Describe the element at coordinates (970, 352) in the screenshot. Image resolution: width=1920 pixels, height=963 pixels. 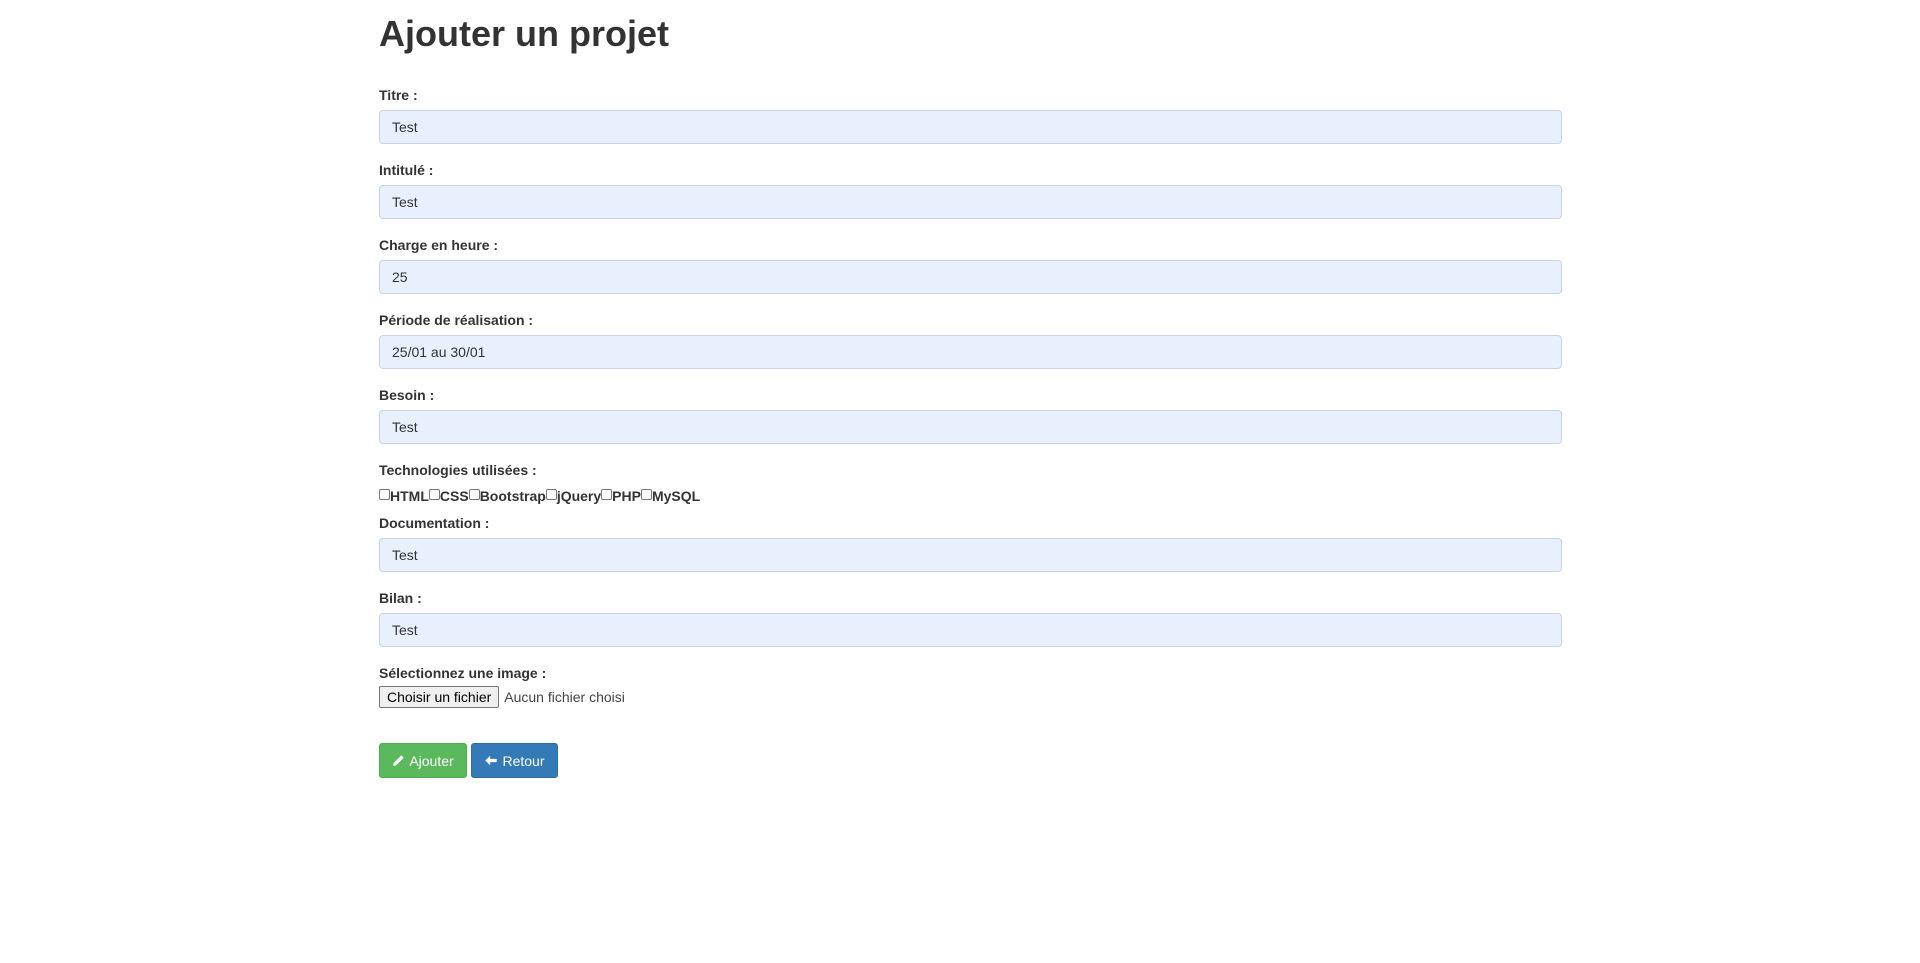
I see `periode-input` at that location.